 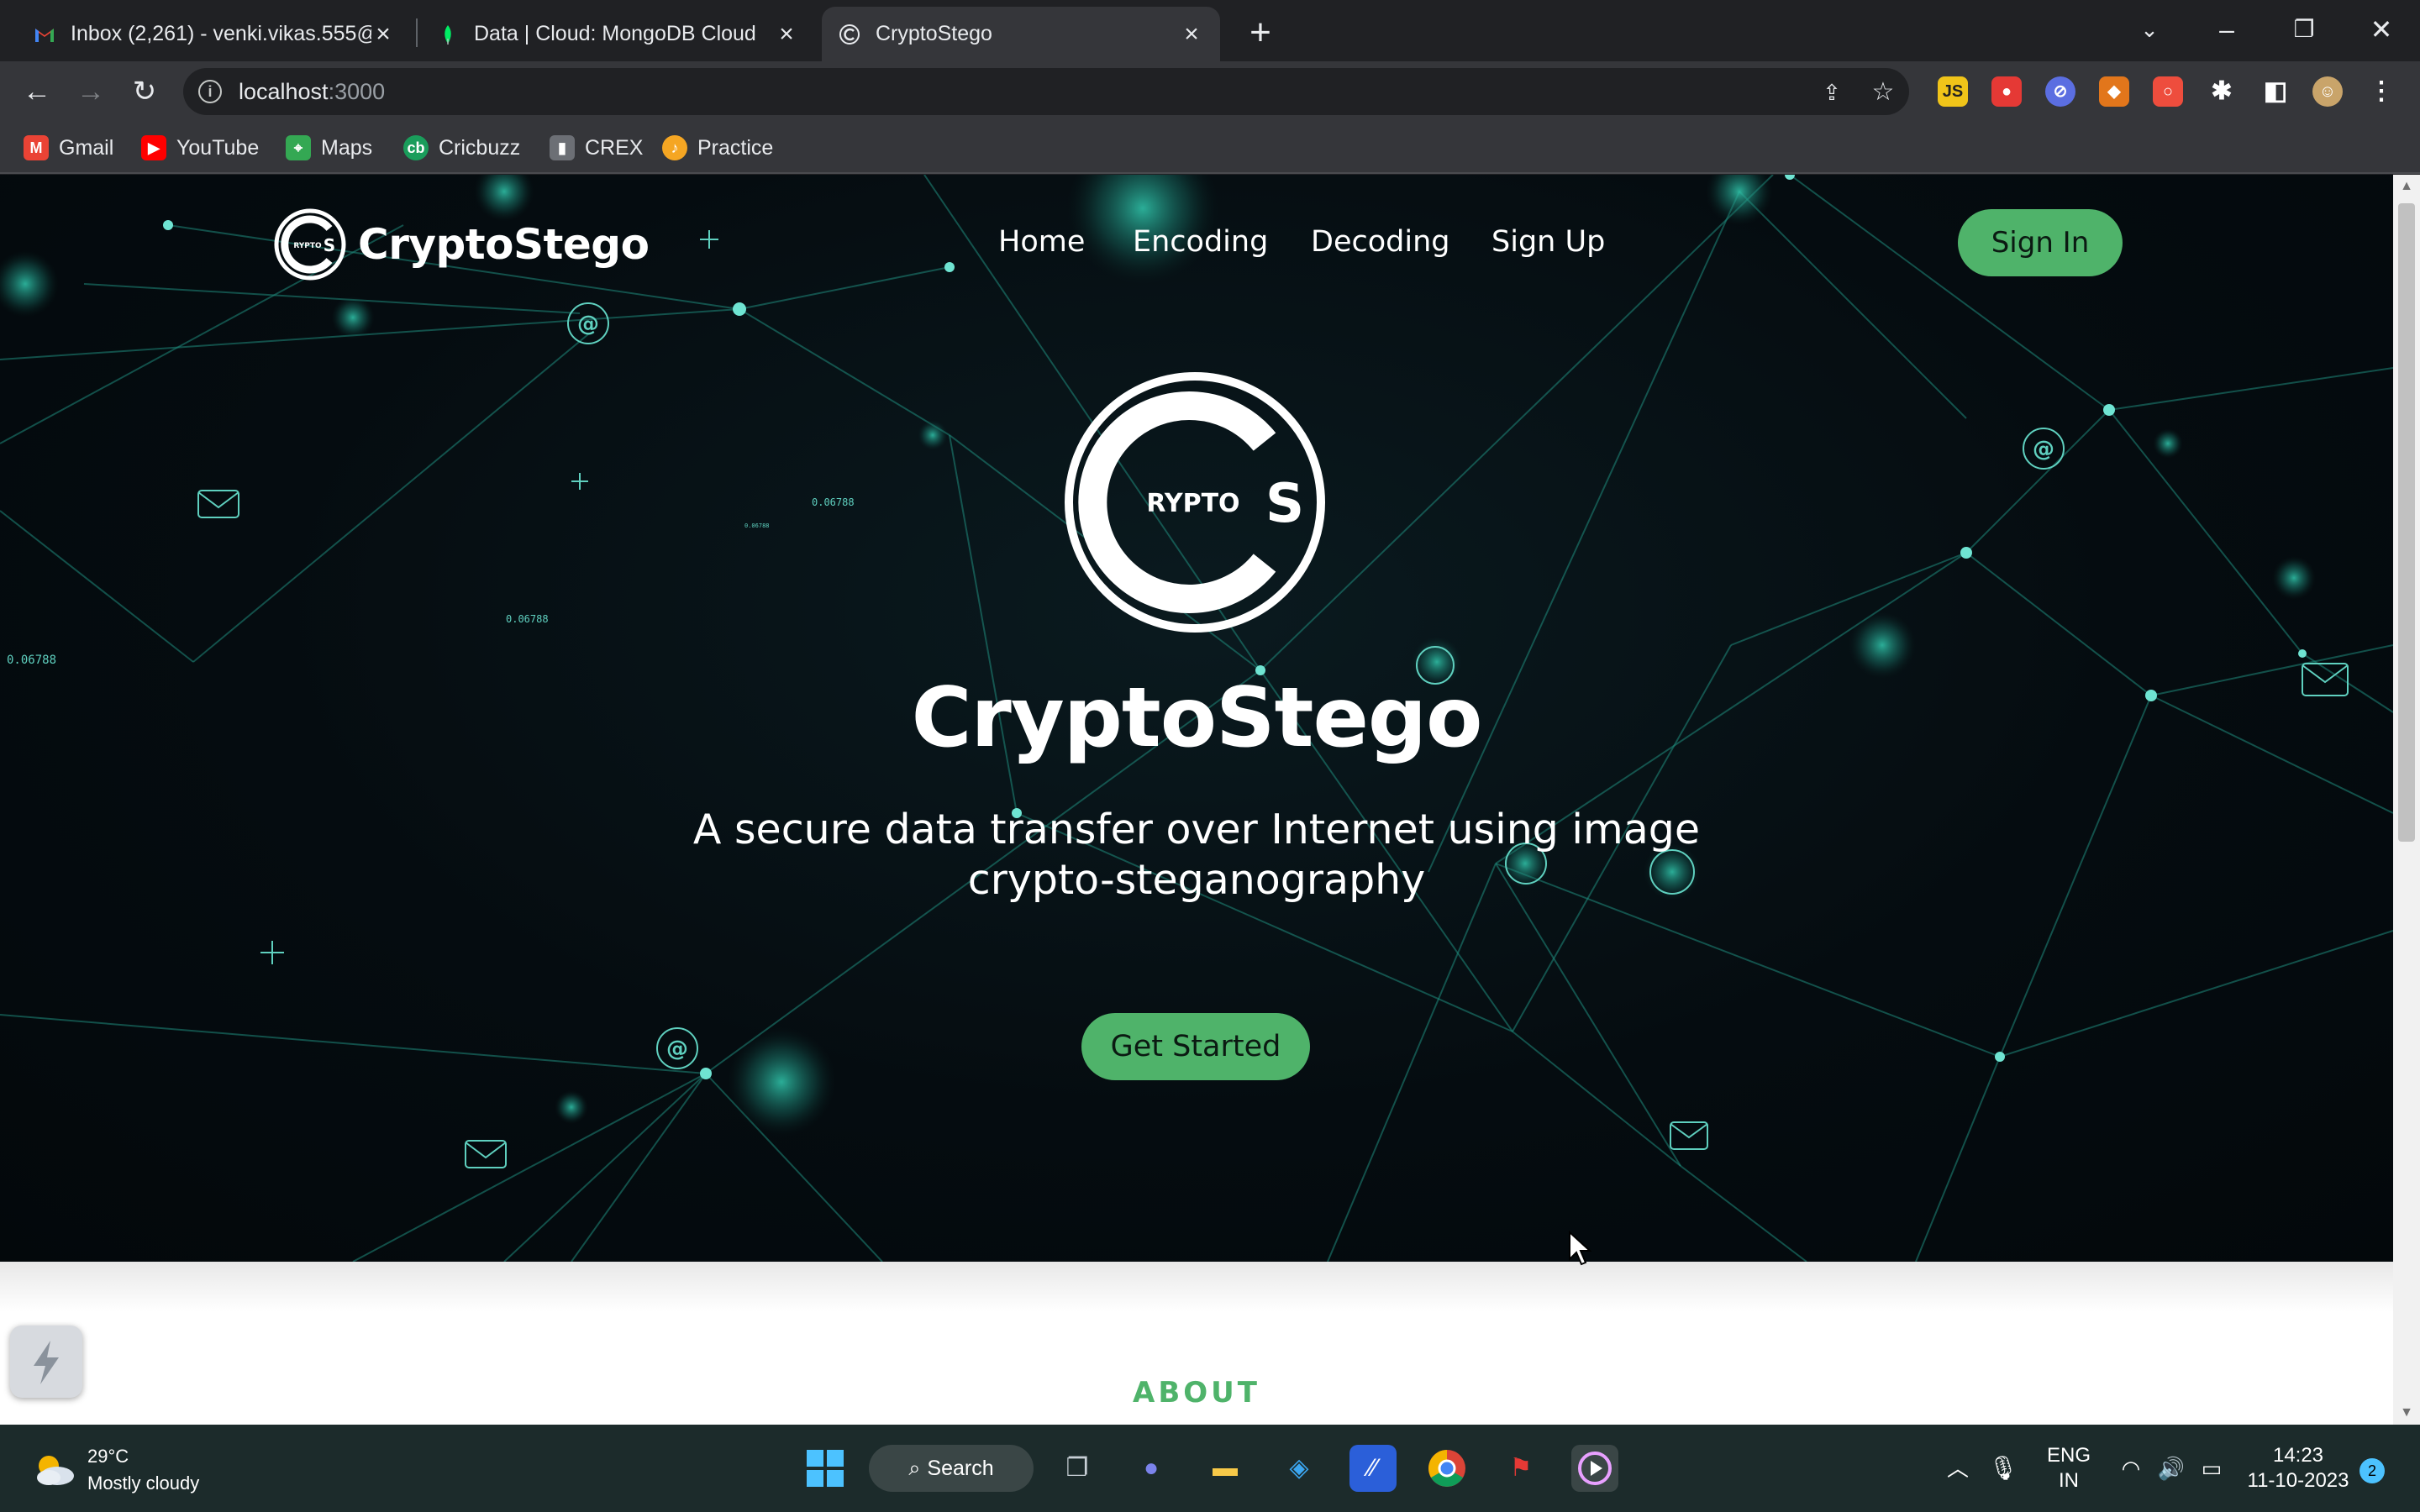 I want to click on record-extension-icon: ○, so click(x=2168, y=91).